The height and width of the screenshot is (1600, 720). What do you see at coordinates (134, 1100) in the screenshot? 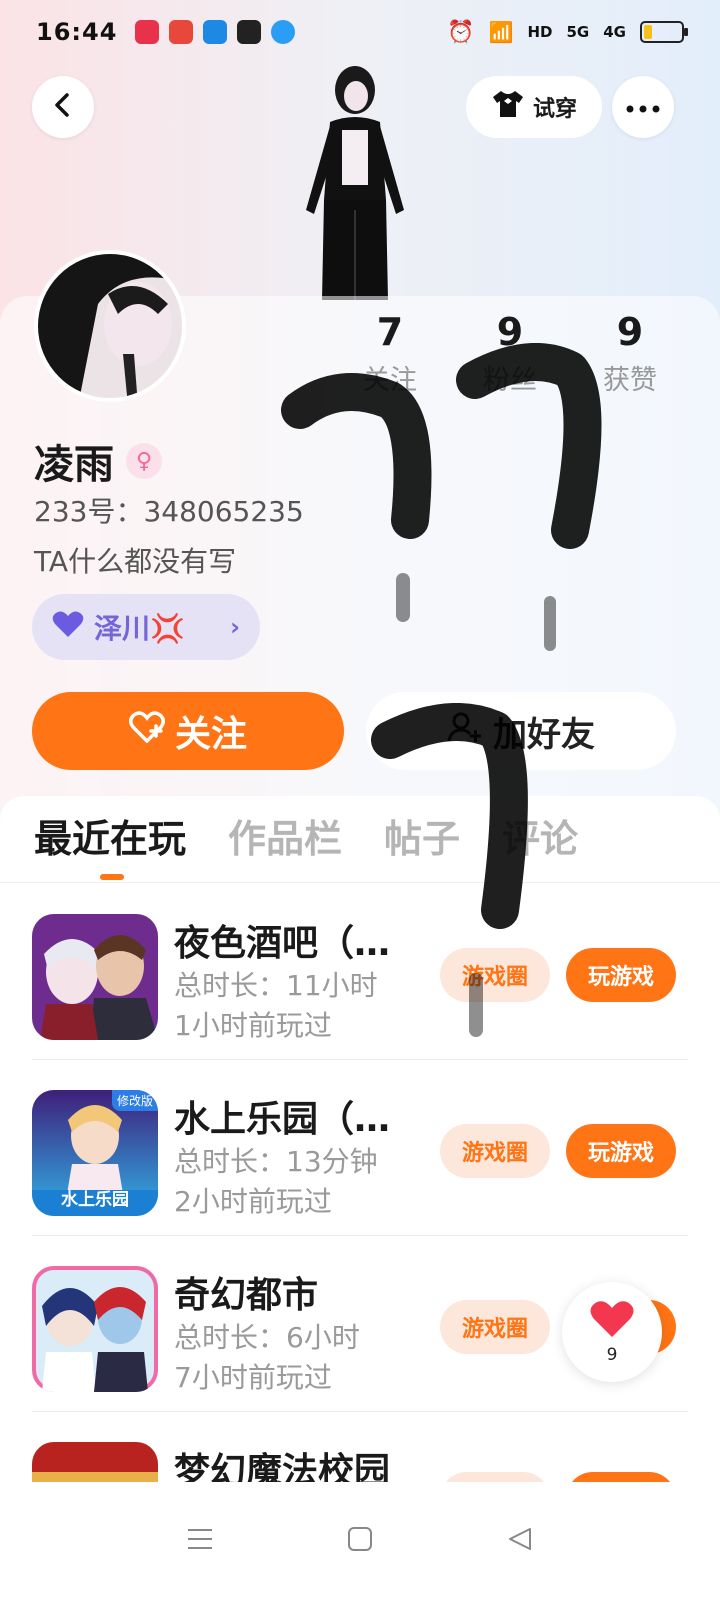
I see `game-thumb-corner-label: 修改版` at bounding box center [134, 1100].